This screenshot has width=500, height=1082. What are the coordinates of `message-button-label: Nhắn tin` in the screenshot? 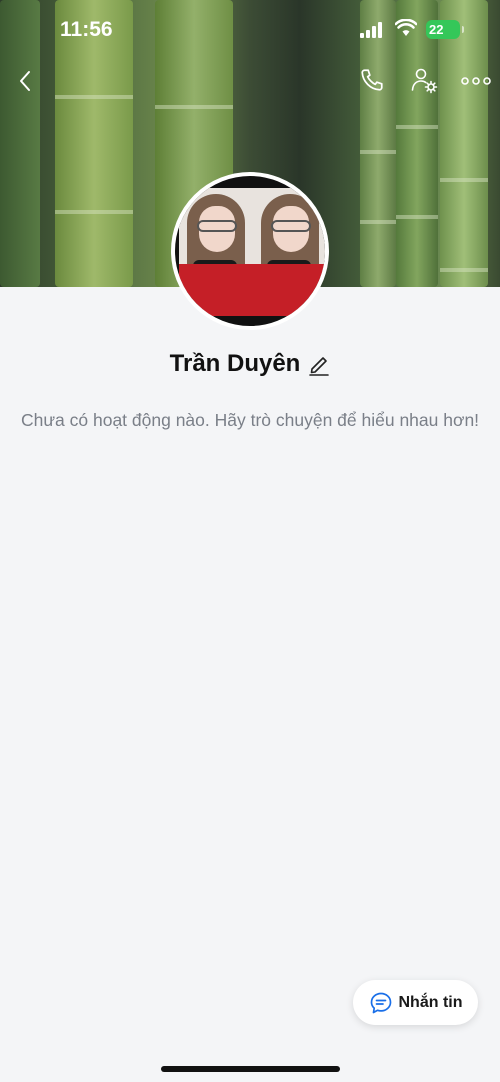 It's located at (430, 1002).